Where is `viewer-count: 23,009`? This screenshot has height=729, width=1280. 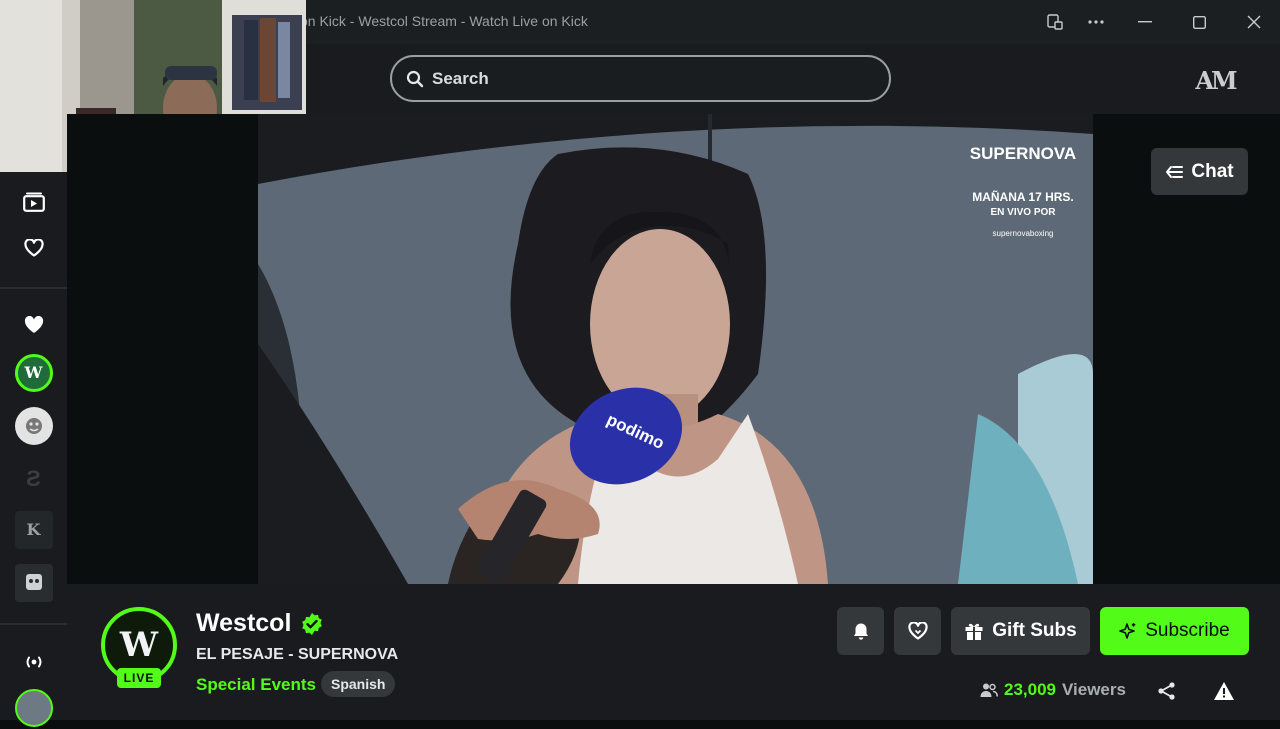 viewer-count: 23,009 is located at coordinates (1030, 689).